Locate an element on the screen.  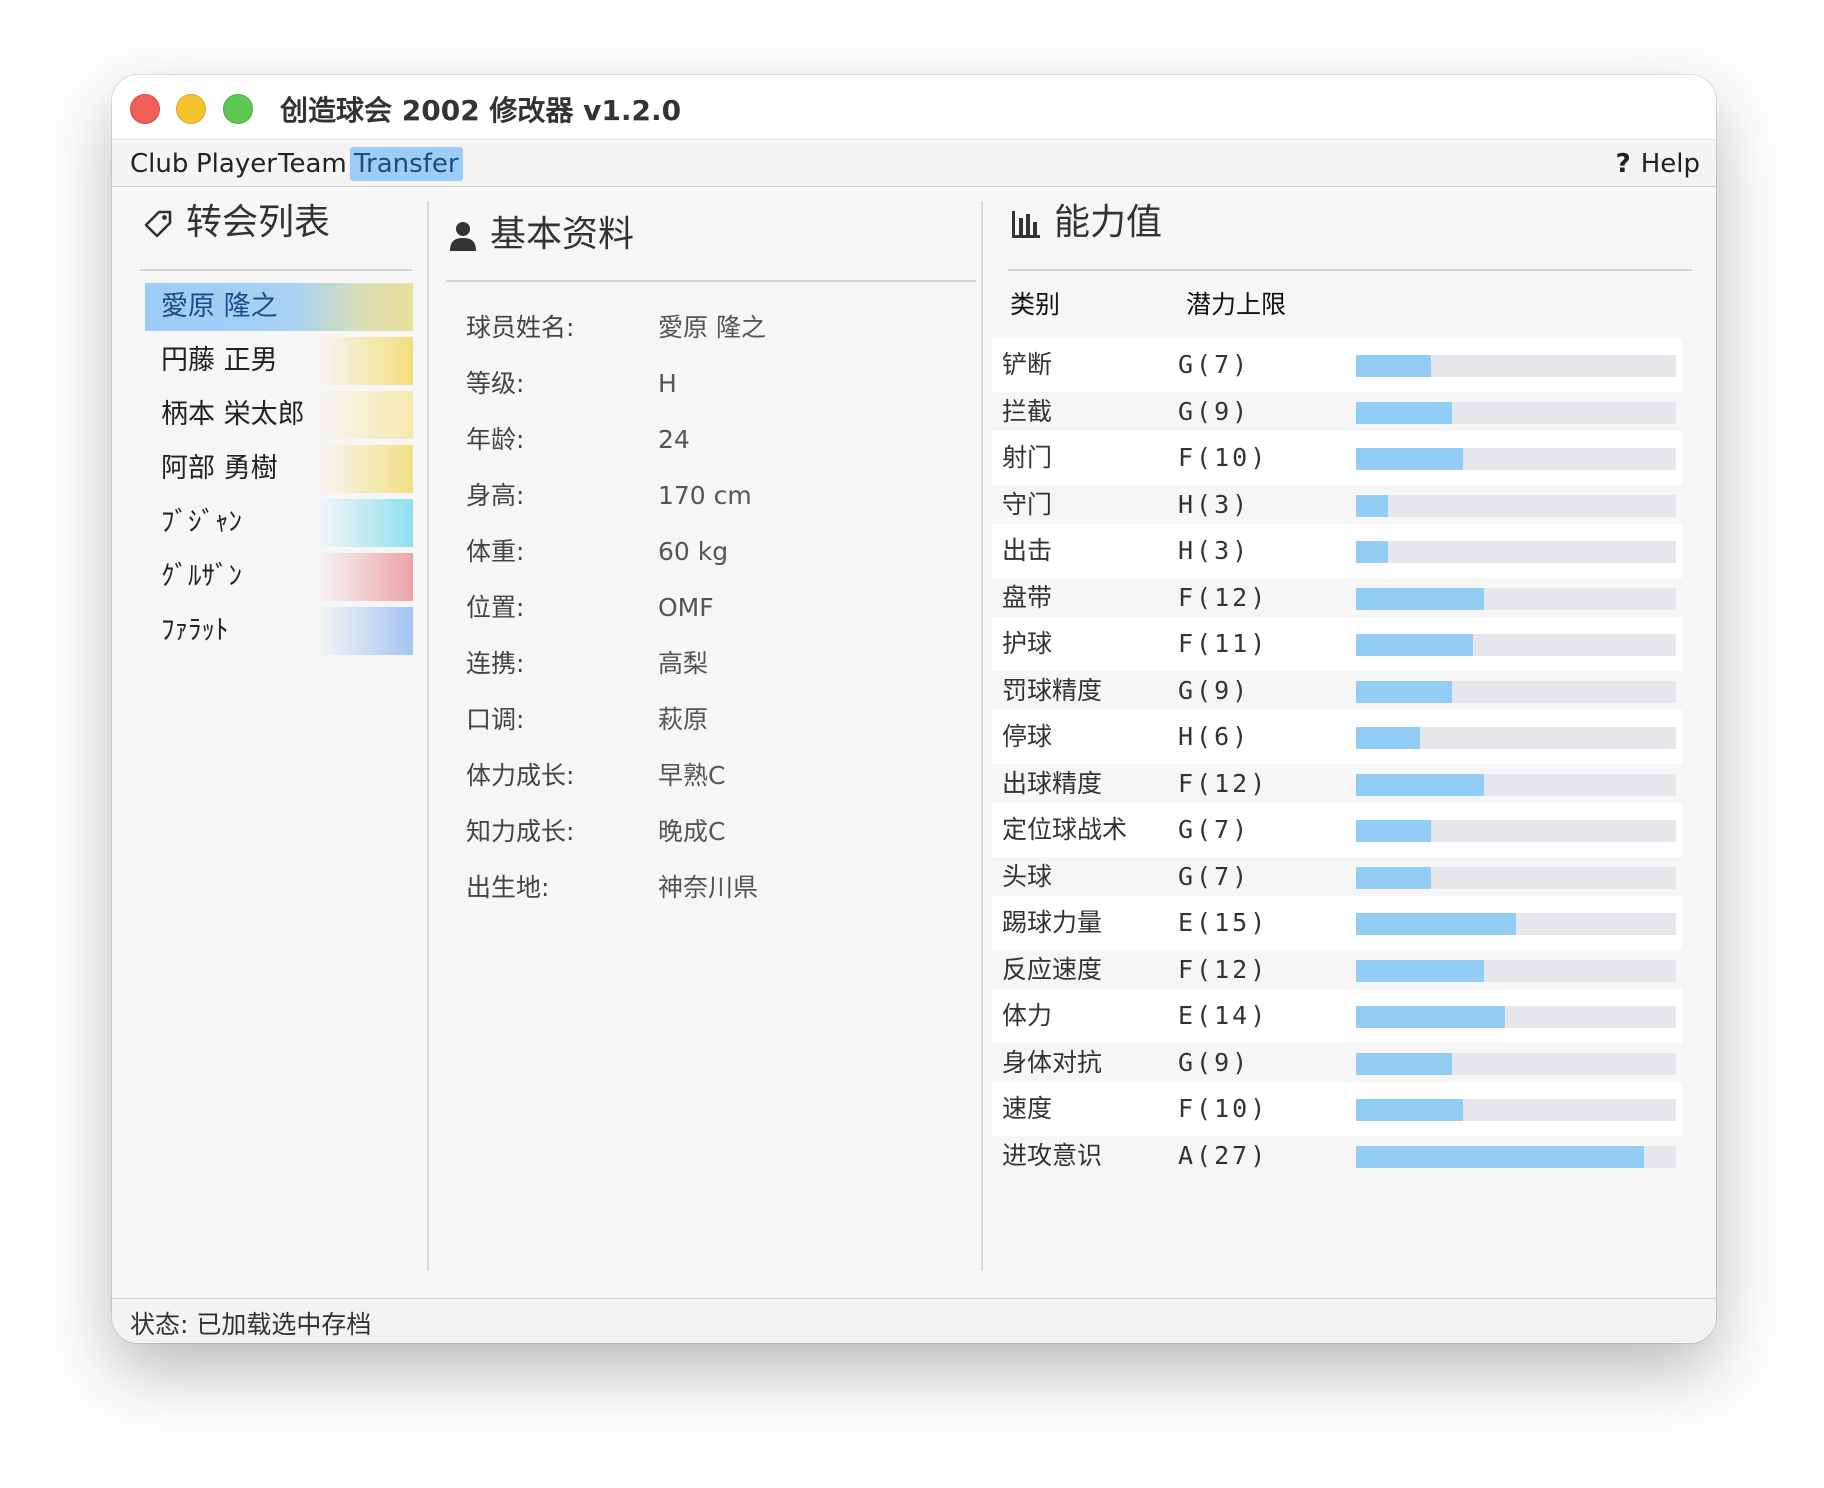
field-value: 愛原 隆之 is located at coordinates (712, 327).